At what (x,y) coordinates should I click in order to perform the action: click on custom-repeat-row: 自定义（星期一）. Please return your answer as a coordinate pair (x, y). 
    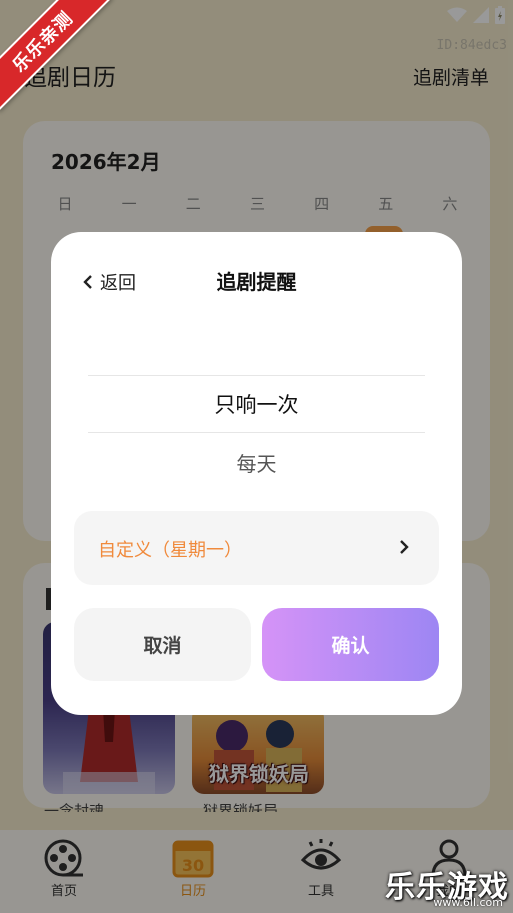
    Looking at the image, I should click on (256, 548).